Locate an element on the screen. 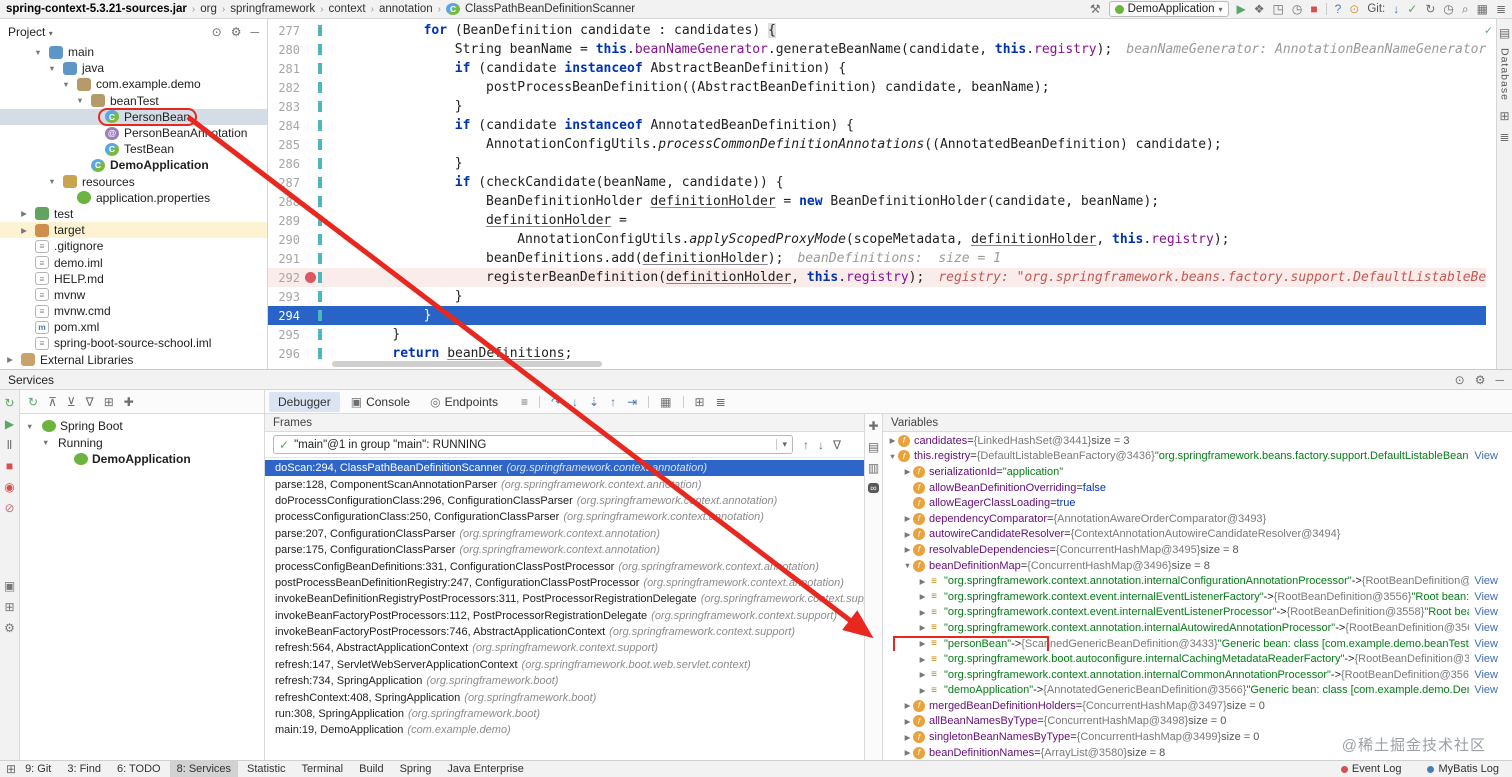  layout-settings-icon: ⊞ is located at coordinates (700, 402).